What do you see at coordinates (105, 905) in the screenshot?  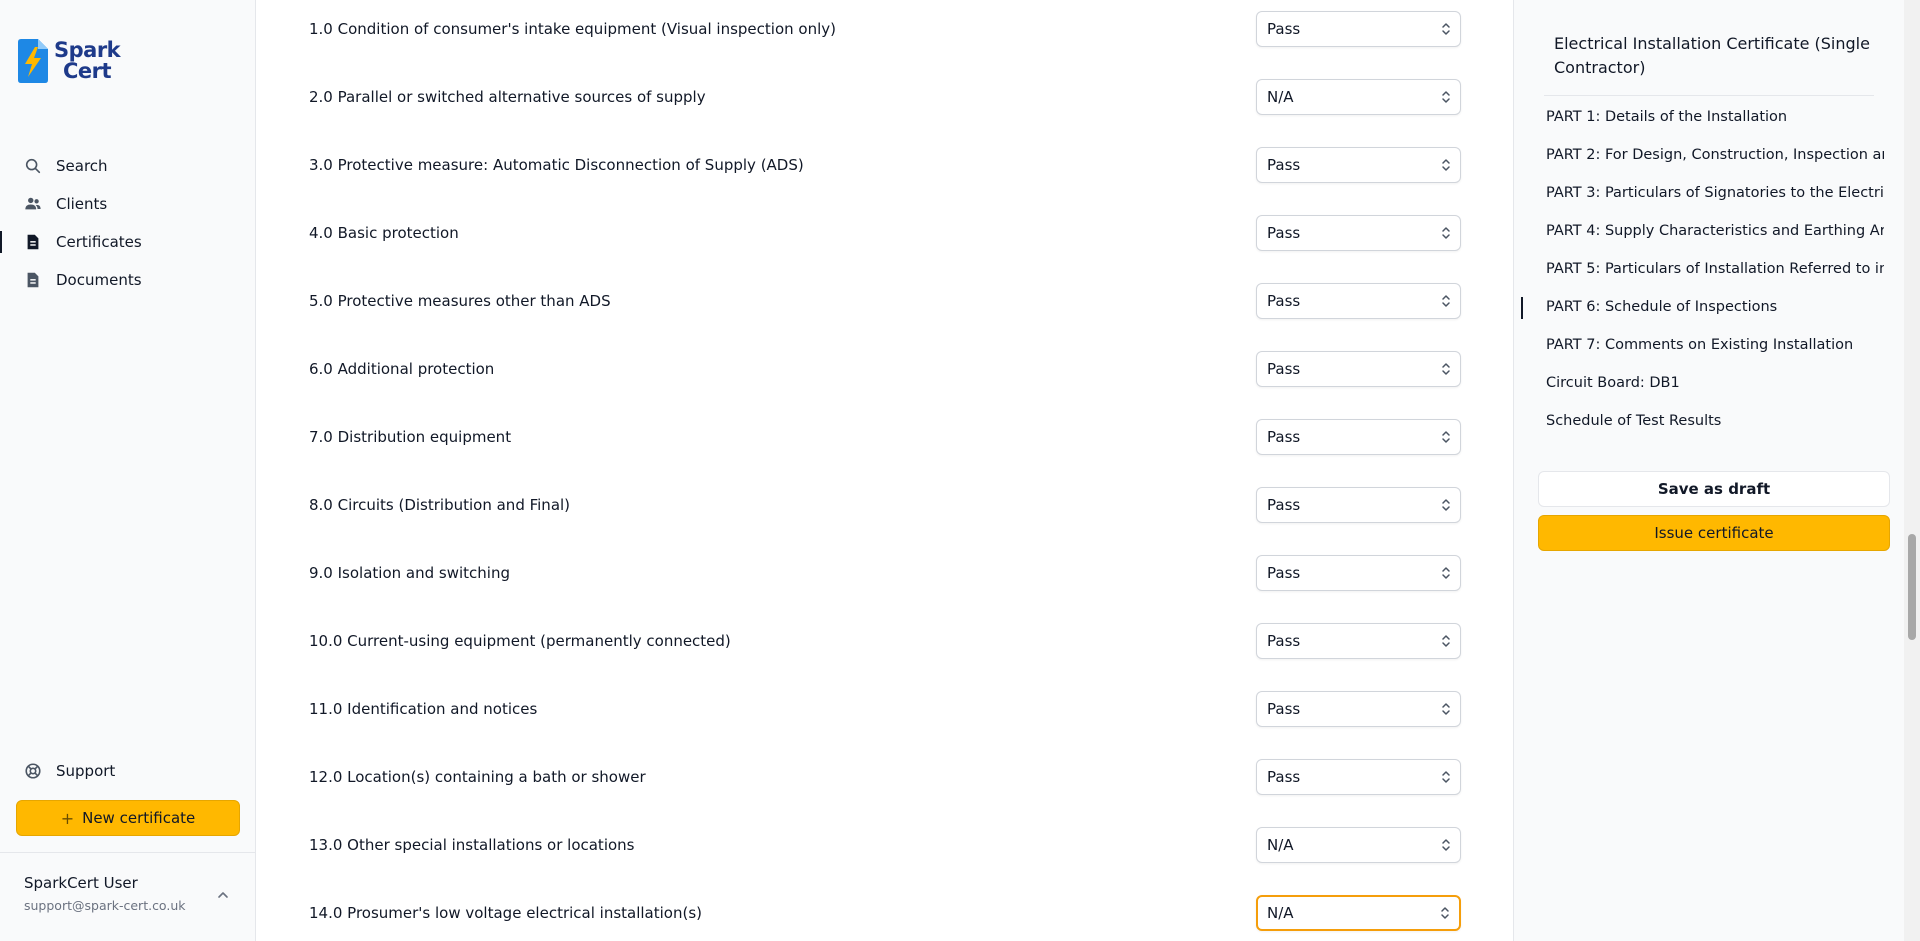 I see `user-email: support@spark-cert.co.uk` at bounding box center [105, 905].